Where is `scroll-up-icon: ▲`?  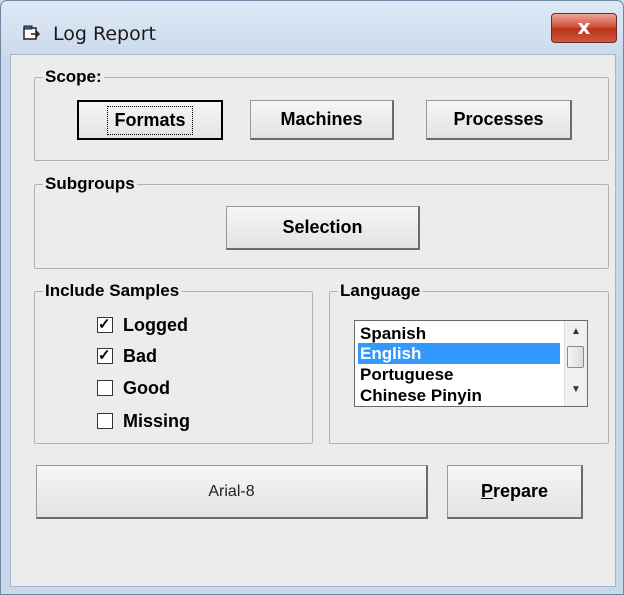
scroll-up-icon: ▲ is located at coordinates (576, 332).